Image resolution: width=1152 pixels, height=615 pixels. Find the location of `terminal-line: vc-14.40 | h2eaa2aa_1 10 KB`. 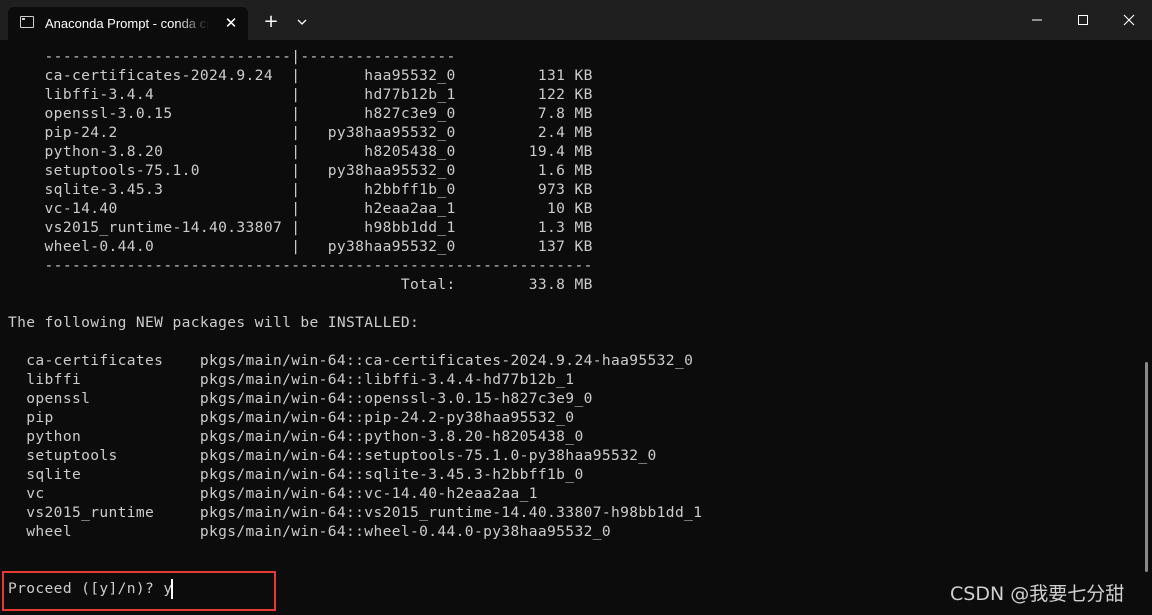

terminal-line: vc-14.40 | h2eaa2aa_1 10 KB is located at coordinates (300, 208).